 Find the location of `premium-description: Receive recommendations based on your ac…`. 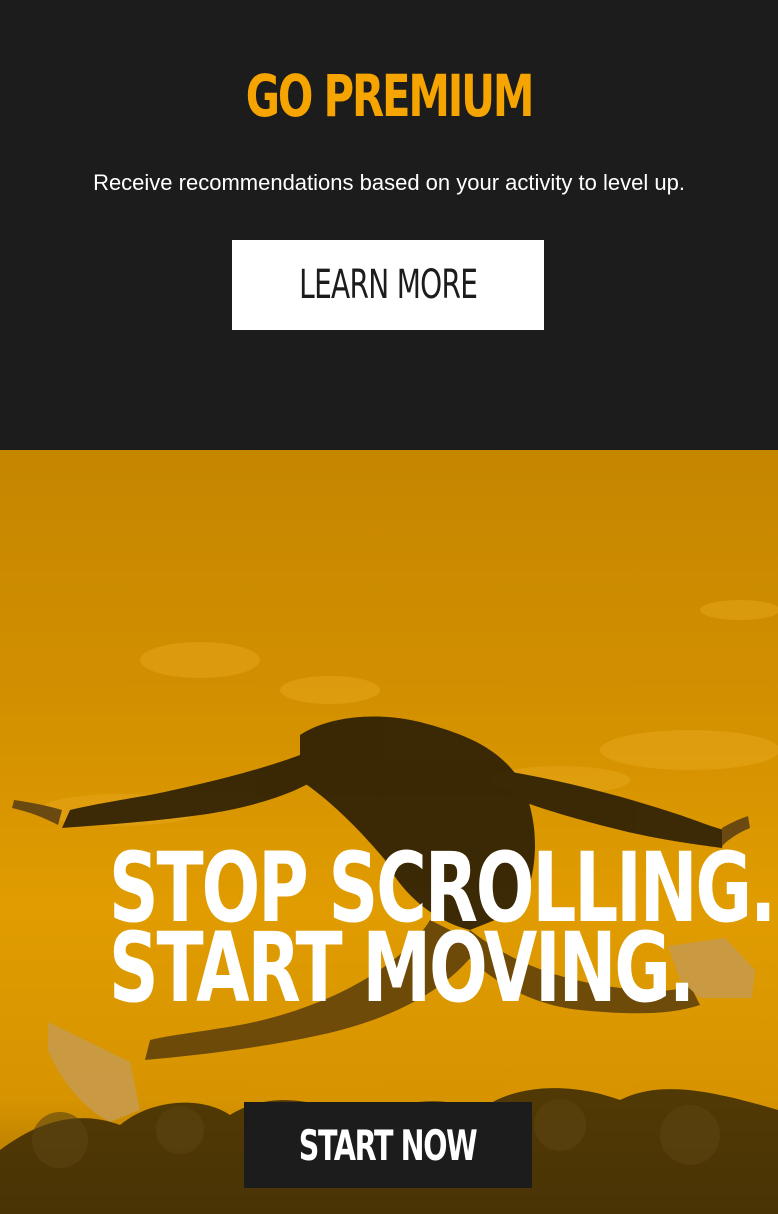

premium-description: Receive recommendations based on your ac… is located at coordinates (389, 182).